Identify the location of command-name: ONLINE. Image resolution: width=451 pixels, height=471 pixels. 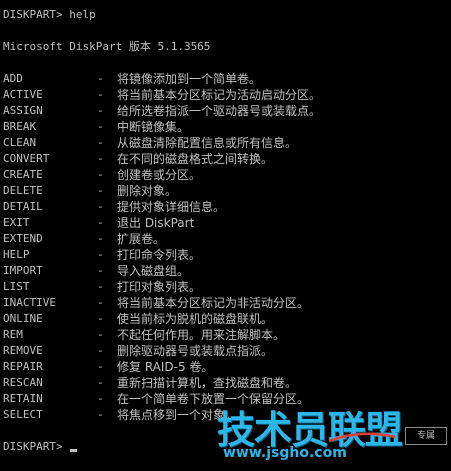
(23, 318).